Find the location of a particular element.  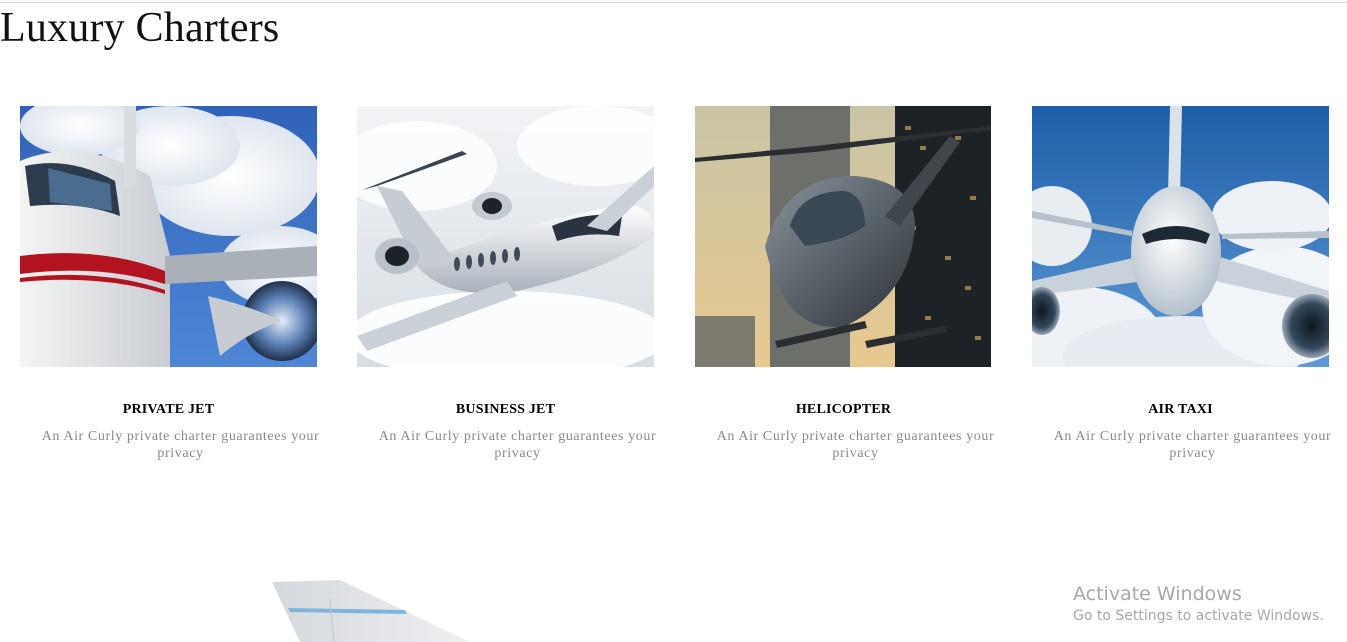

private-jet-photo is located at coordinates (168, 236).